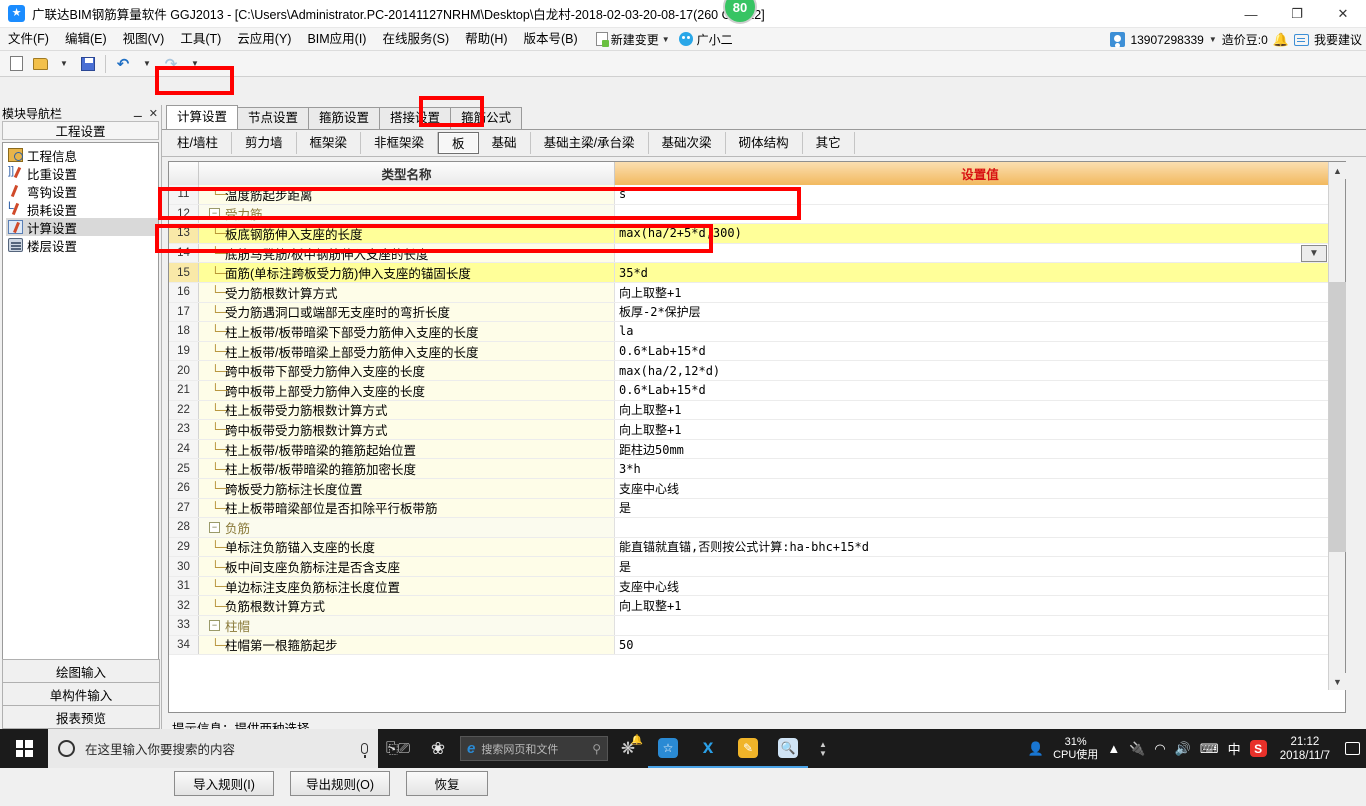  I want to click on row-type-name: − 柱帽, so click(407, 625).